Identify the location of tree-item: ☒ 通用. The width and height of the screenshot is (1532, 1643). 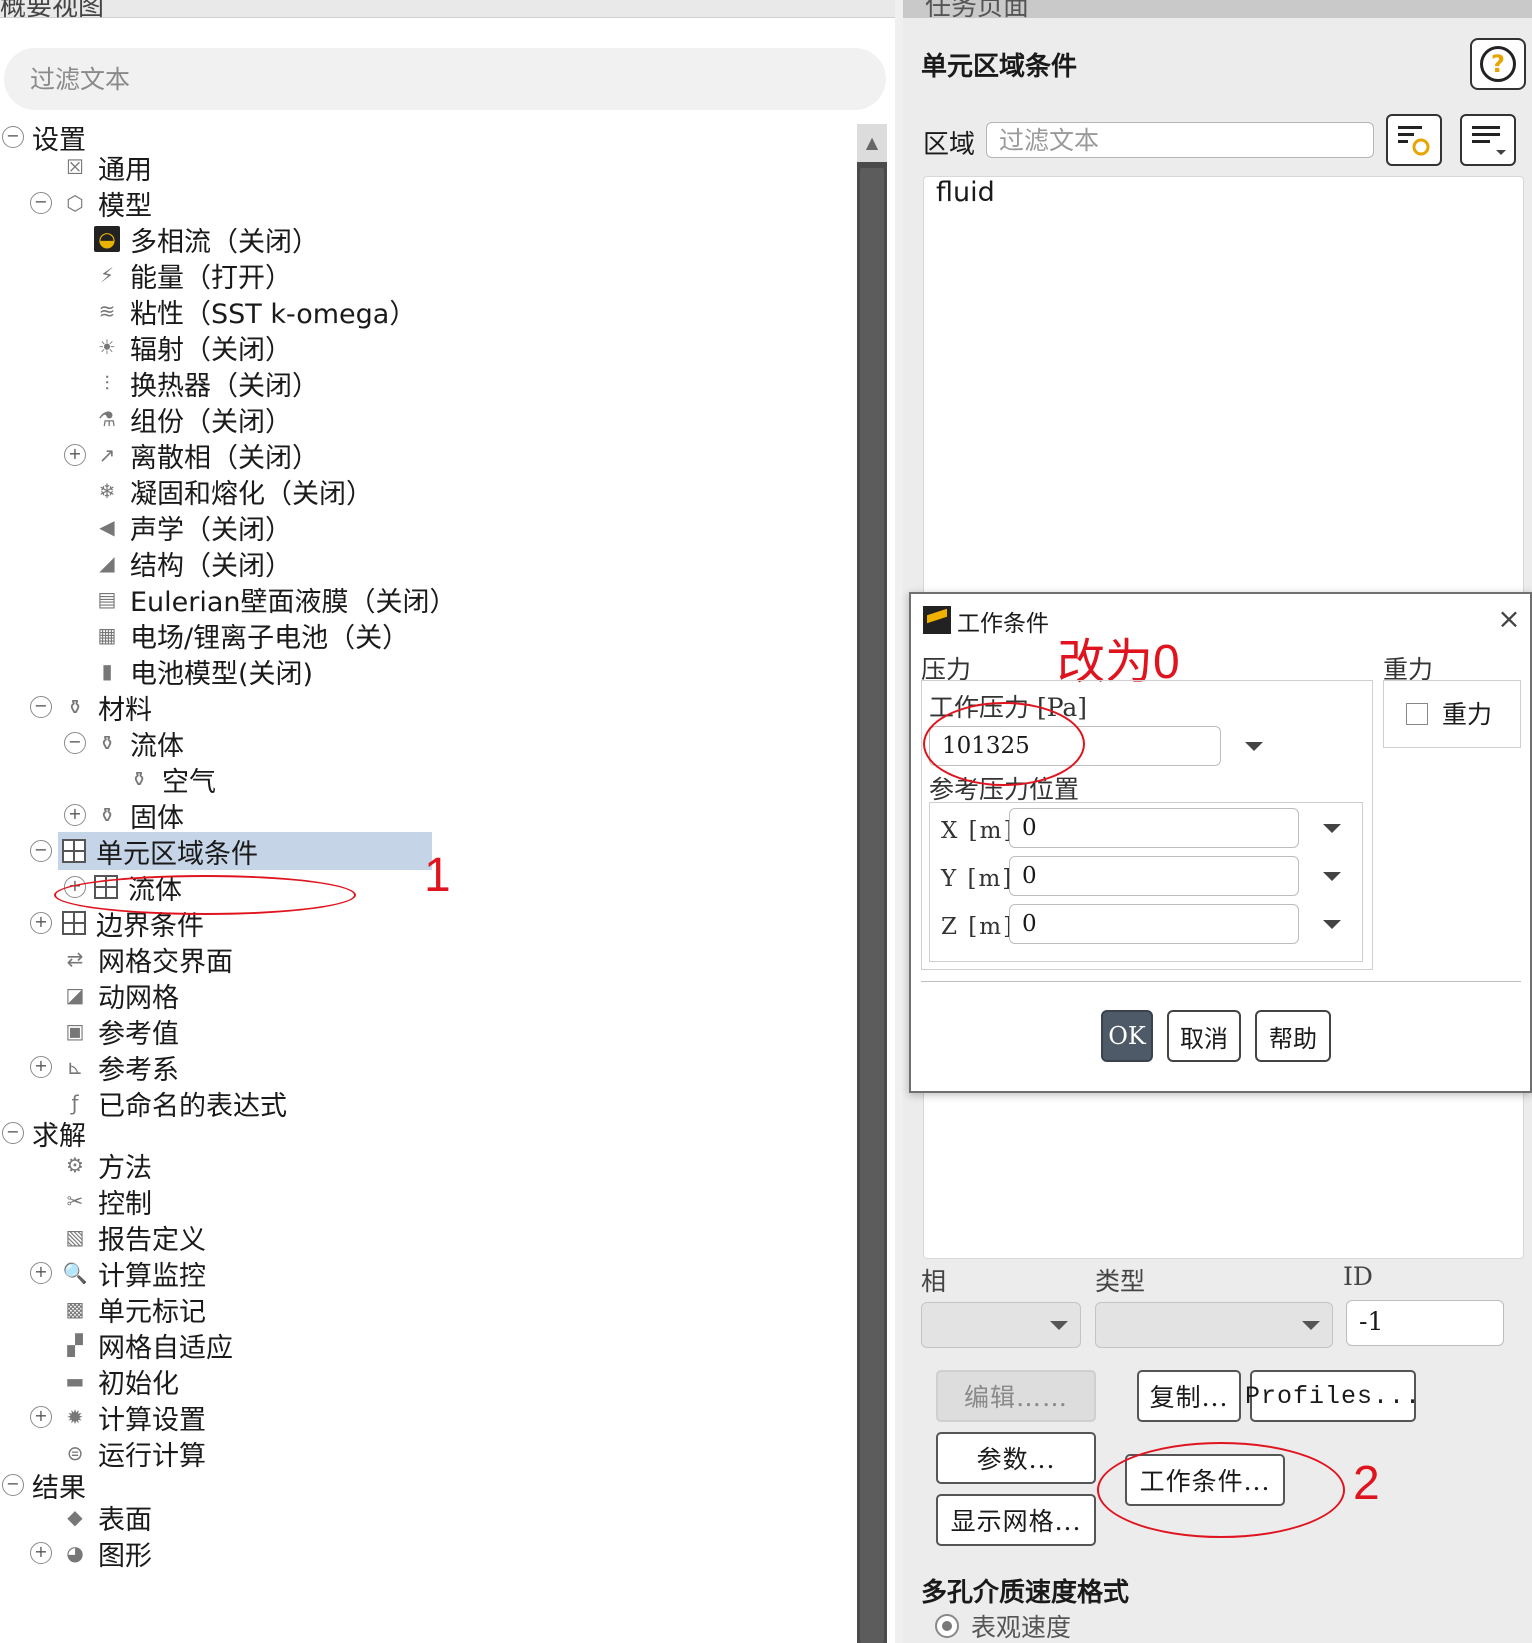
(107, 167).